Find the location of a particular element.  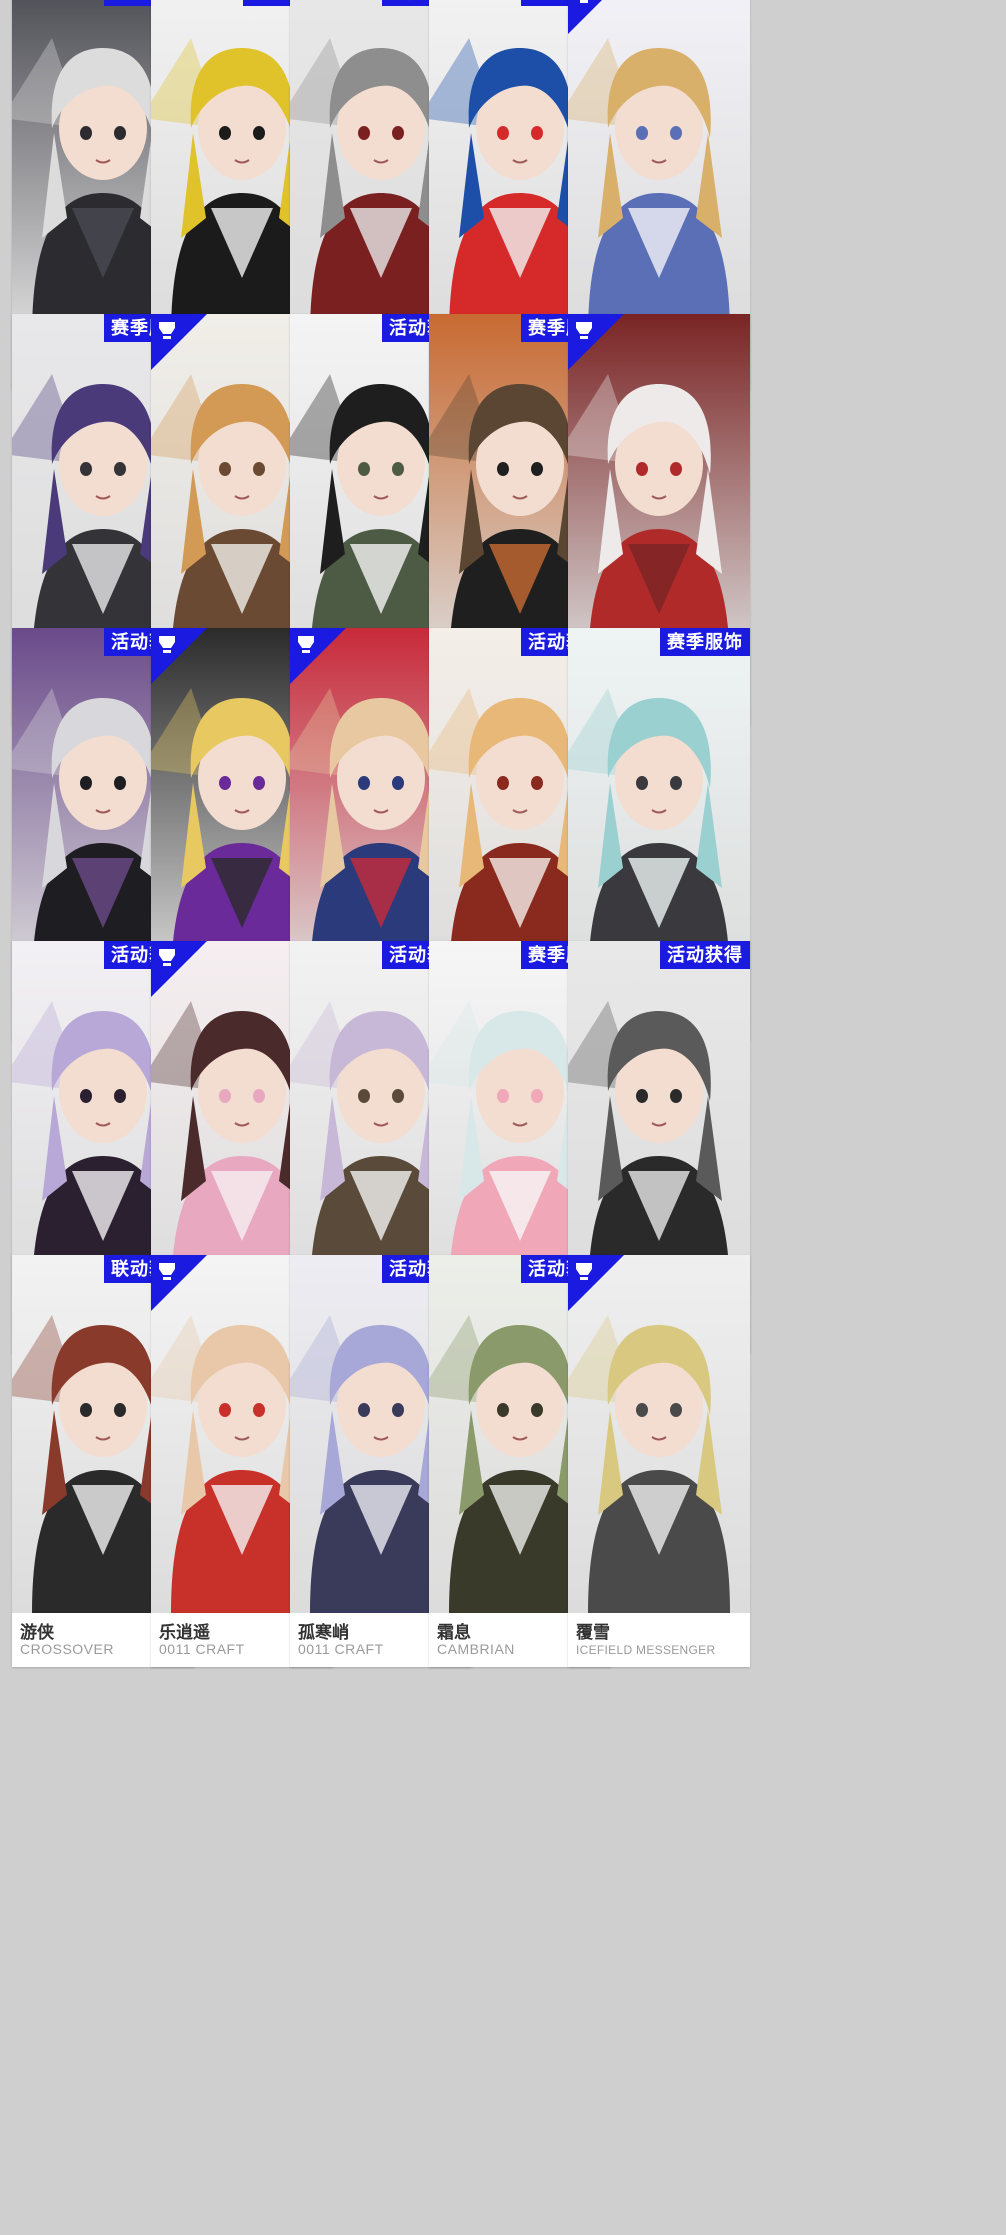

acquisition-badge: 活动获得 is located at coordinates (705, 955).